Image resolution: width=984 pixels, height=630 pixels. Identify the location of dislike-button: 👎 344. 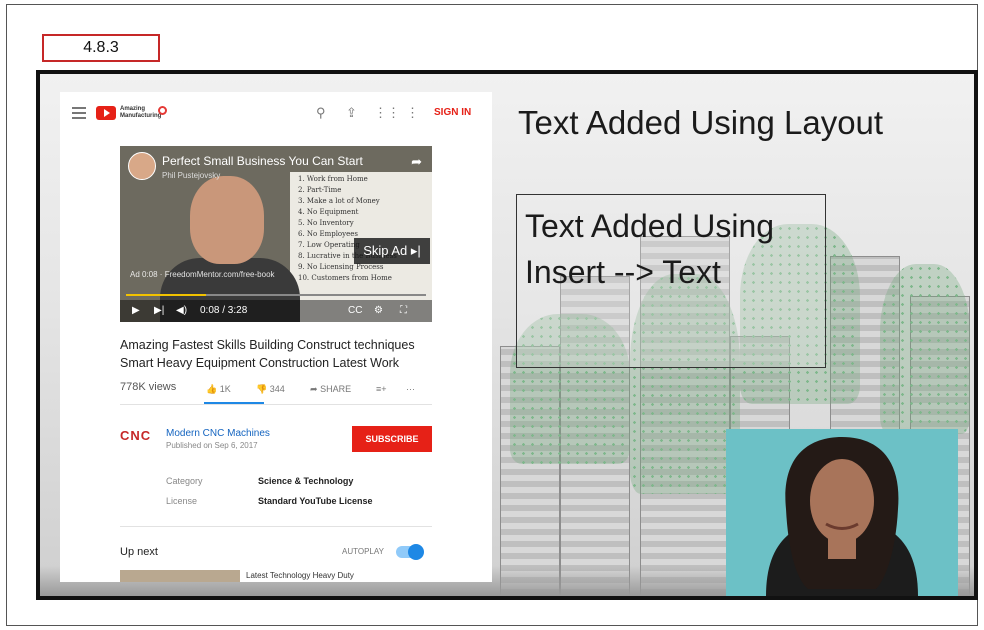
(270, 389).